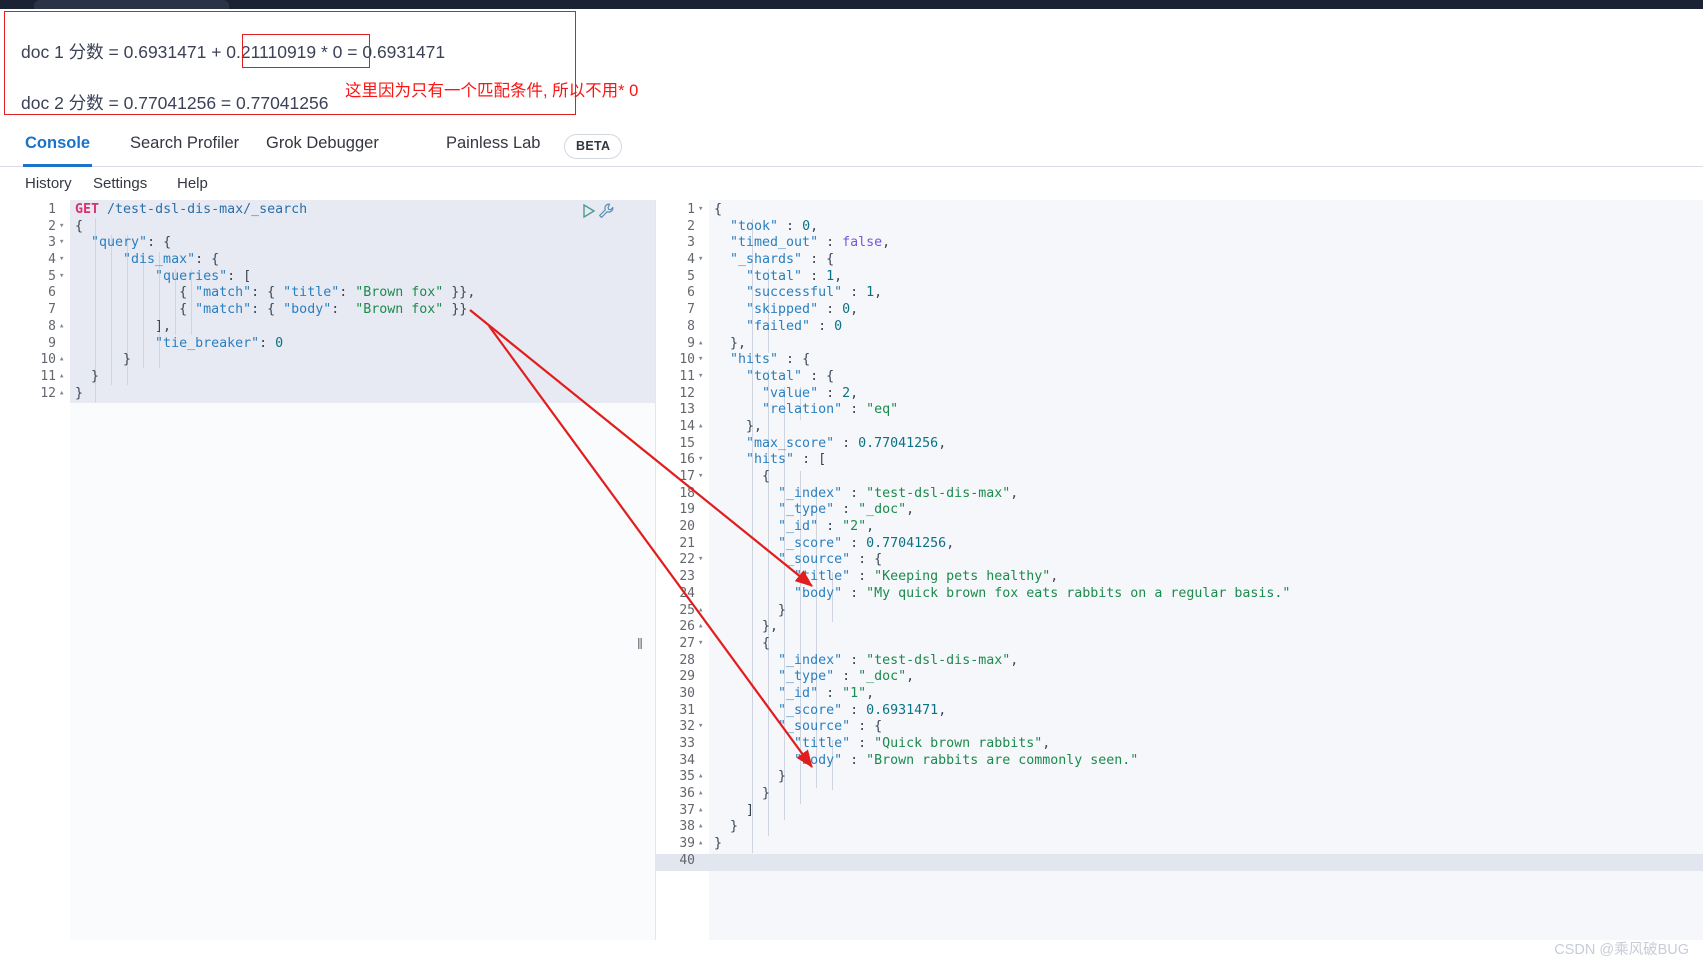  I want to click on code-text: "value" : 2,, so click(786, 393).